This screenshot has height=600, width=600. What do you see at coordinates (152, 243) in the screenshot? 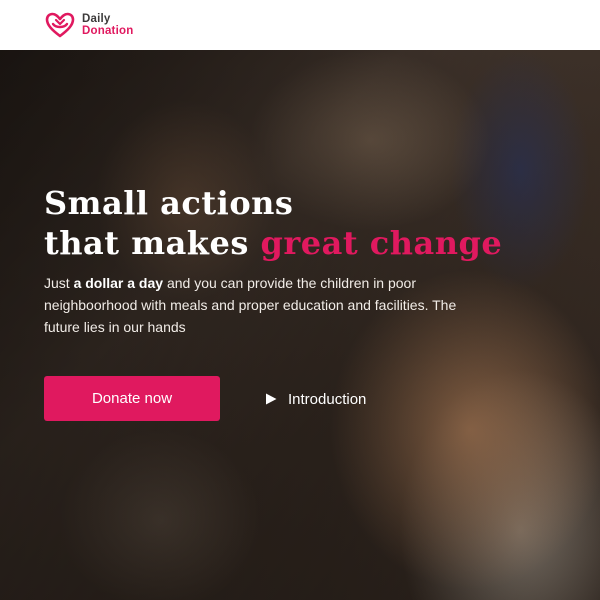
I see `headline-line2-prefix: that makes` at bounding box center [152, 243].